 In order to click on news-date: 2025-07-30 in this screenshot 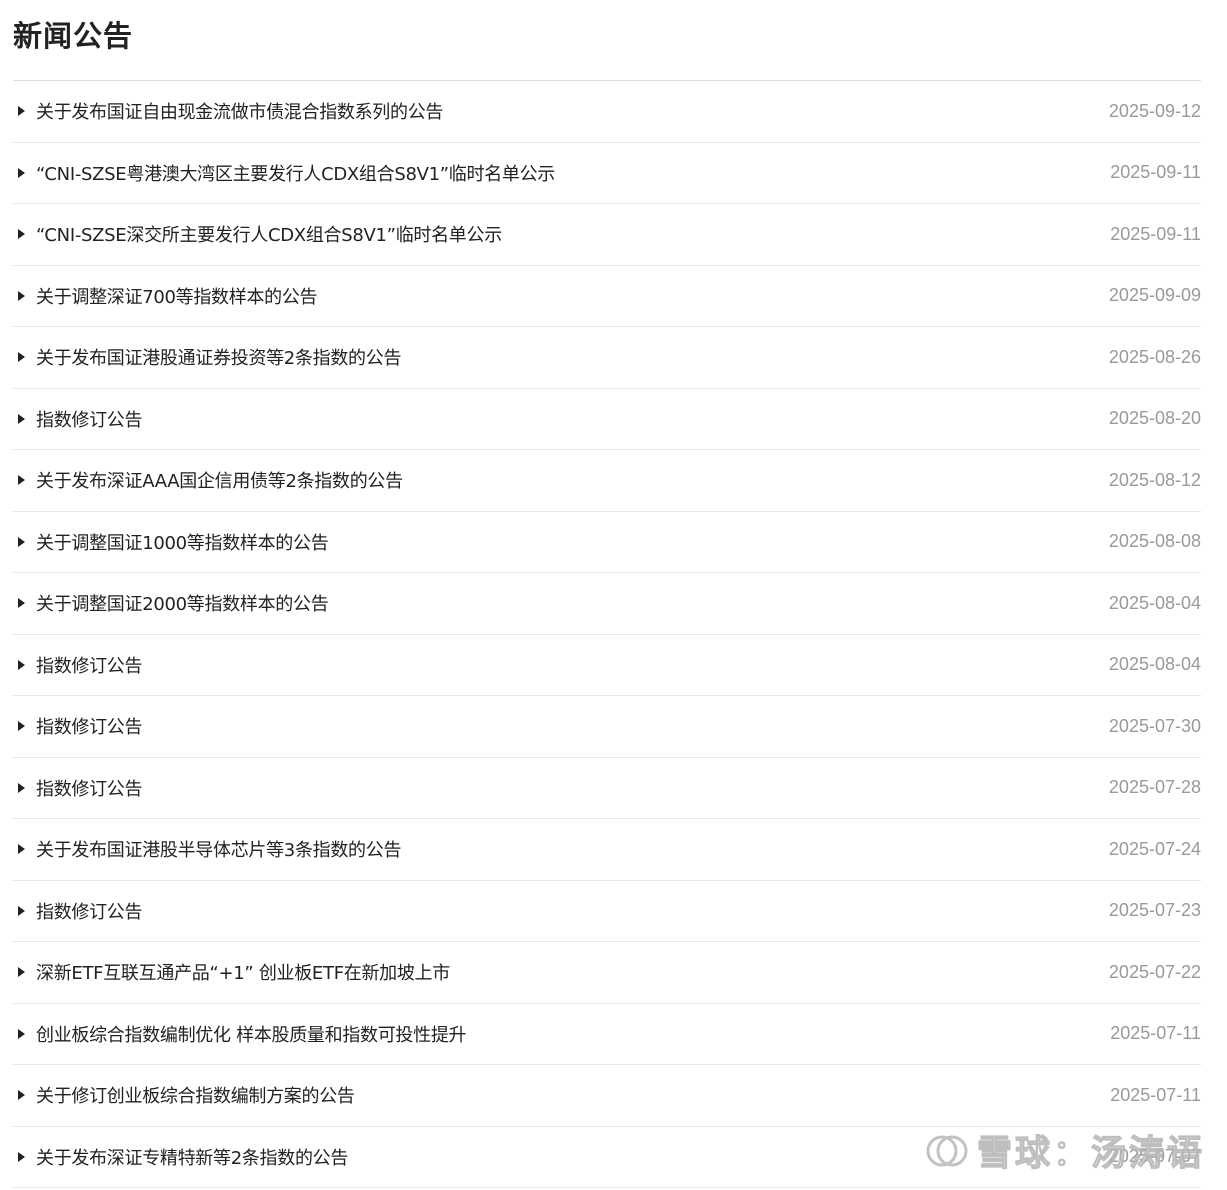, I will do `click(1154, 725)`.